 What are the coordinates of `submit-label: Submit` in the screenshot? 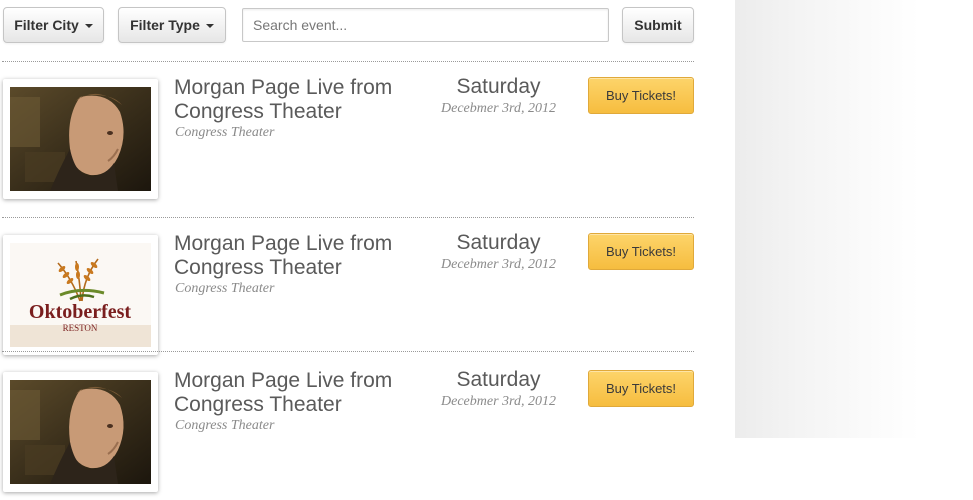 It's located at (658, 25).